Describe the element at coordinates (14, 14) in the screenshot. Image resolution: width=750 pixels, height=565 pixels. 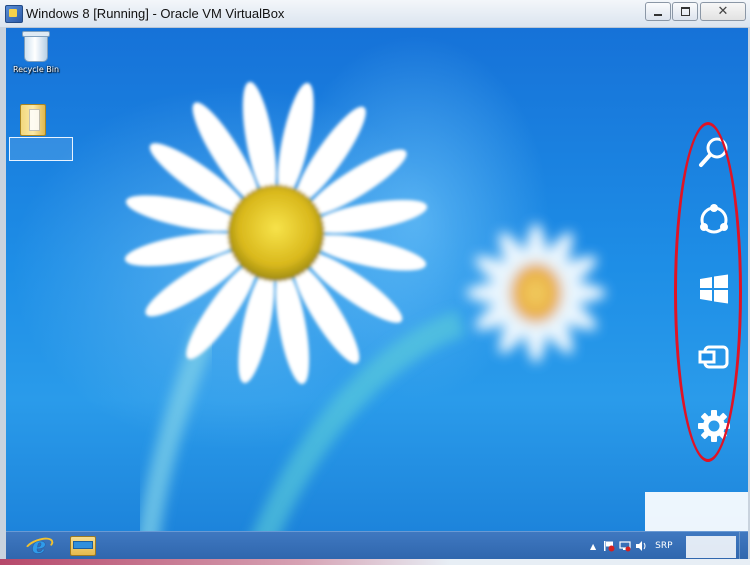
I see `virtualbox-app-icon` at that location.